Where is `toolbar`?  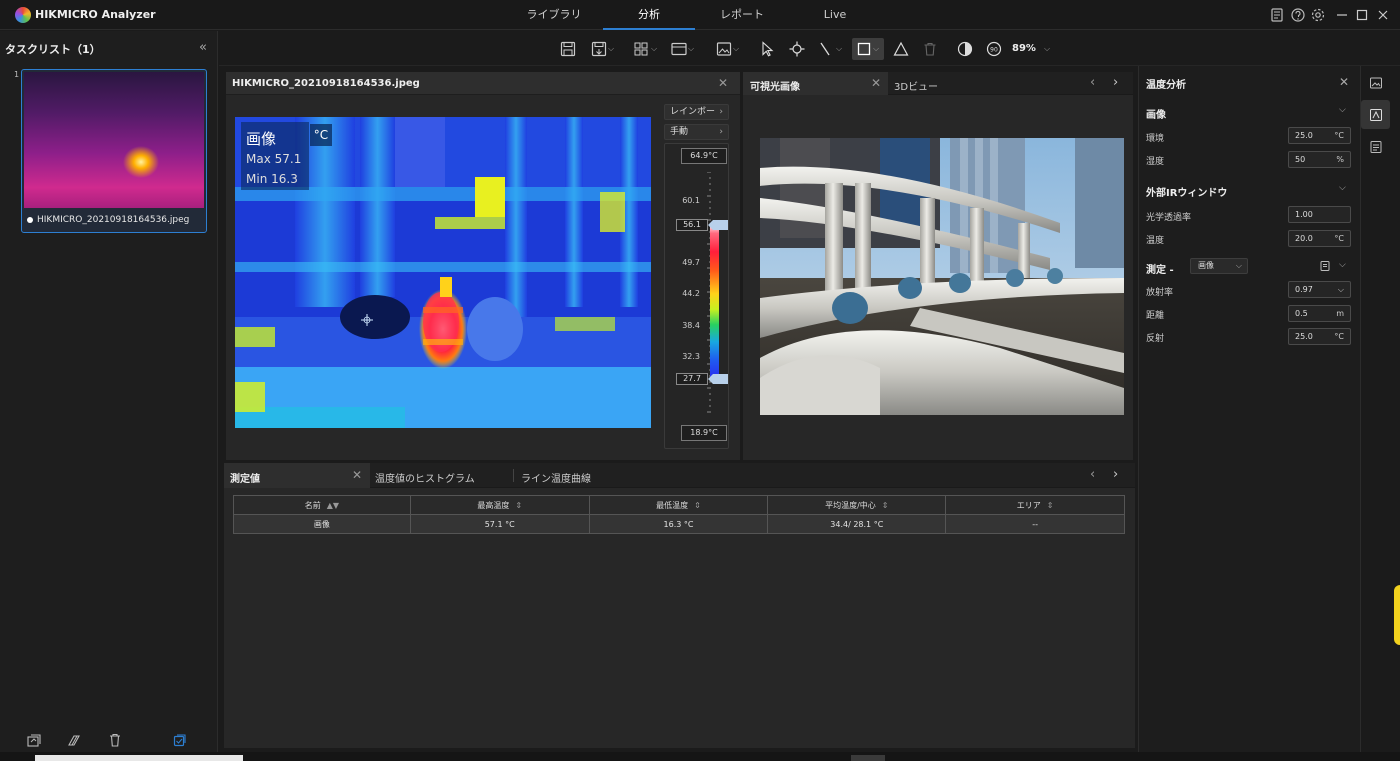 toolbar is located at coordinates (809, 48).